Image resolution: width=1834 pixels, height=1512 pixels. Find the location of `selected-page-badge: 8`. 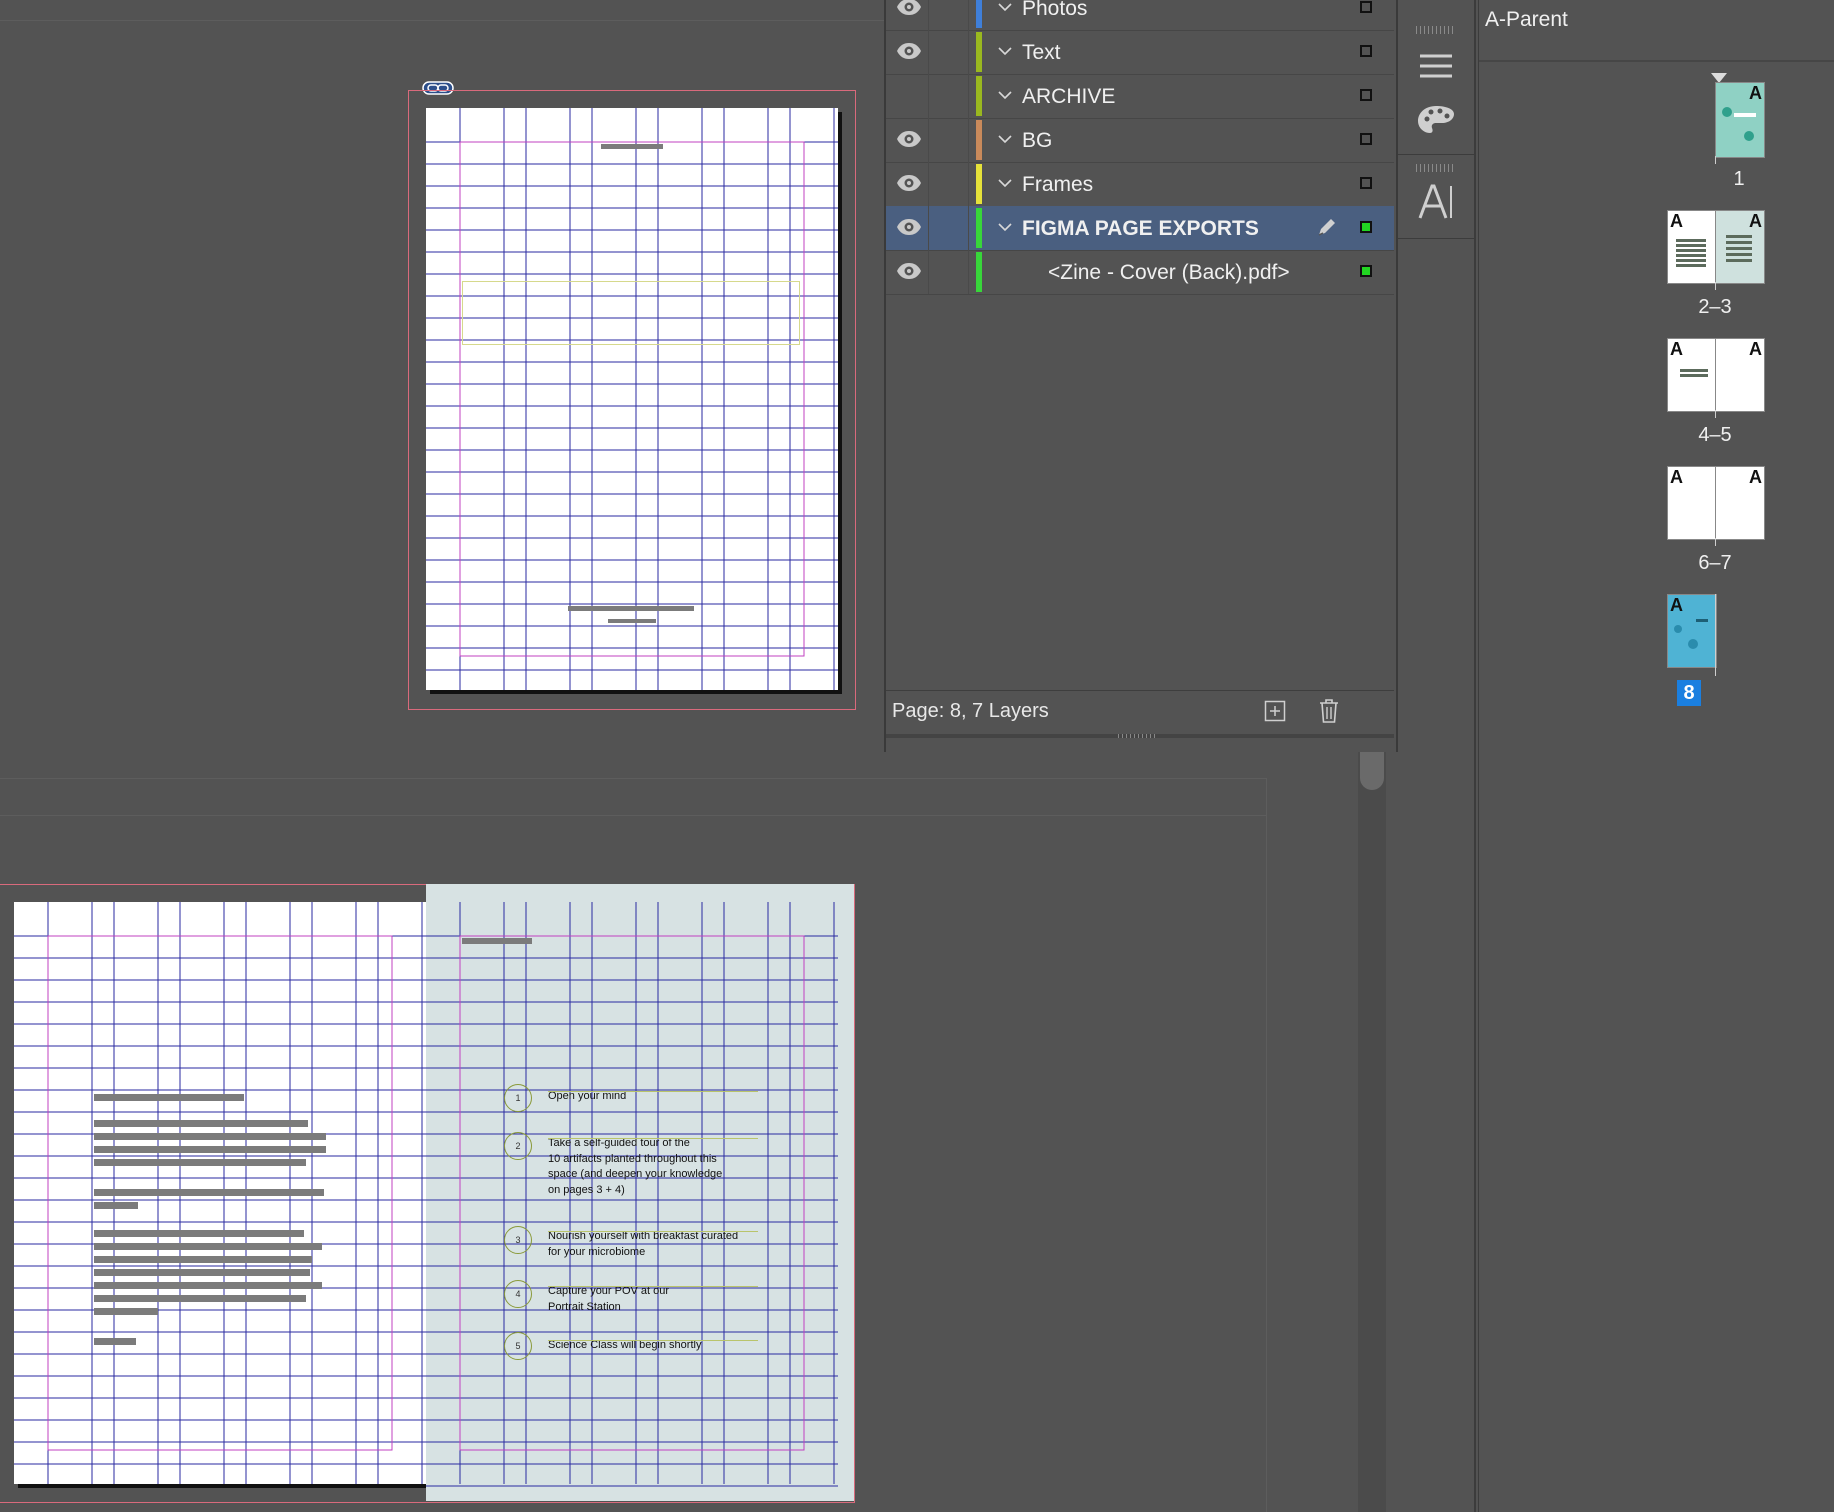

selected-page-badge: 8 is located at coordinates (1689, 693).